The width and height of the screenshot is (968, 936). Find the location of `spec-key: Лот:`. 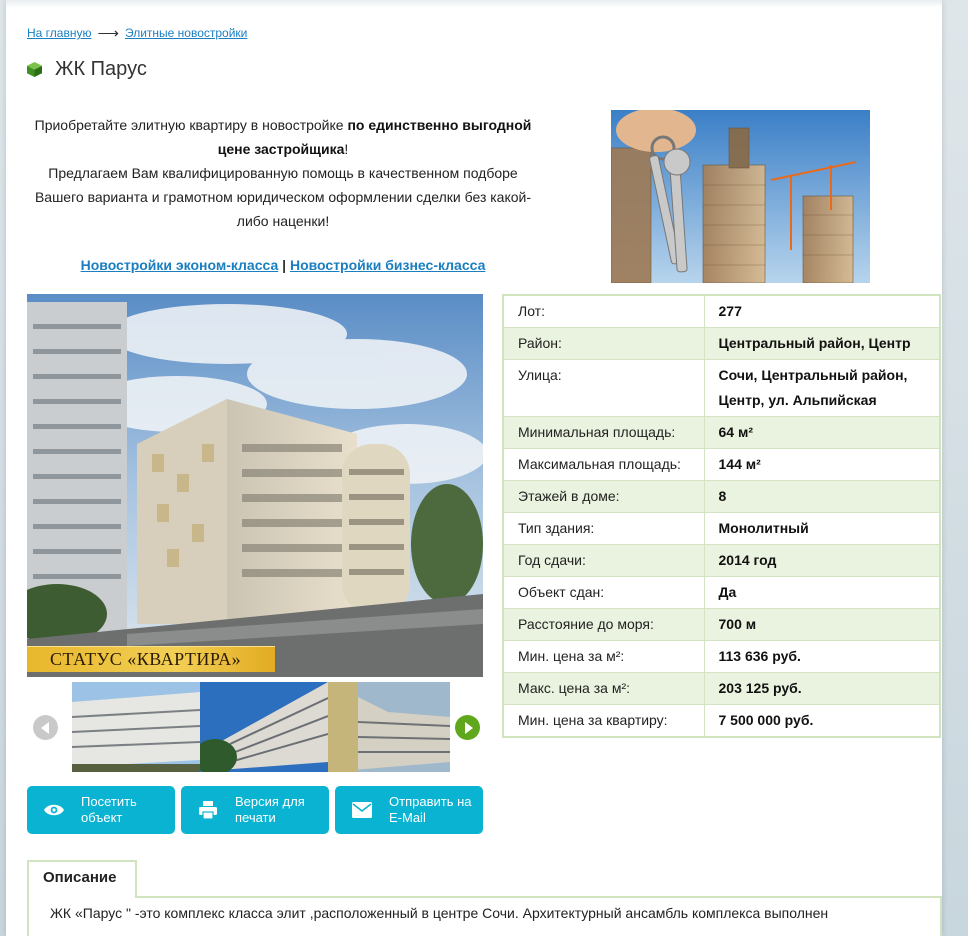

spec-key: Лот: is located at coordinates (603, 311).